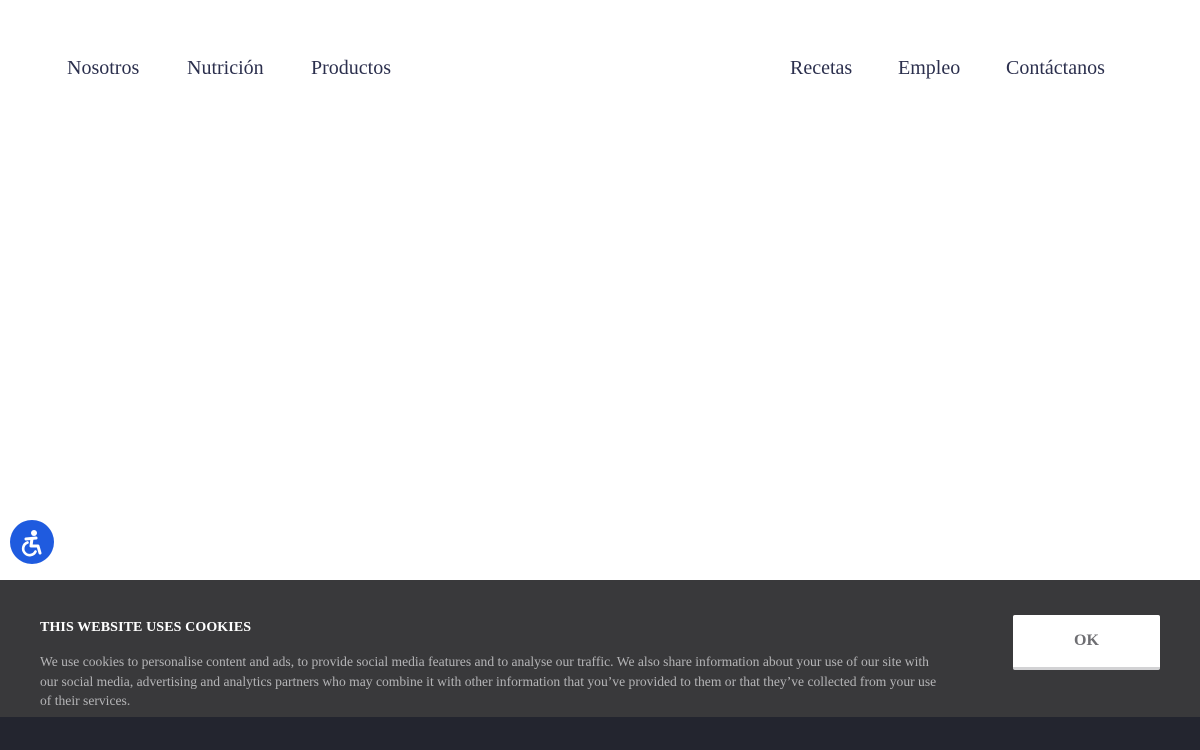 The image size is (1200, 750). What do you see at coordinates (821, 68) in the screenshot?
I see `nav-link-recetas: Recetas` at bounding box center [821, 68].